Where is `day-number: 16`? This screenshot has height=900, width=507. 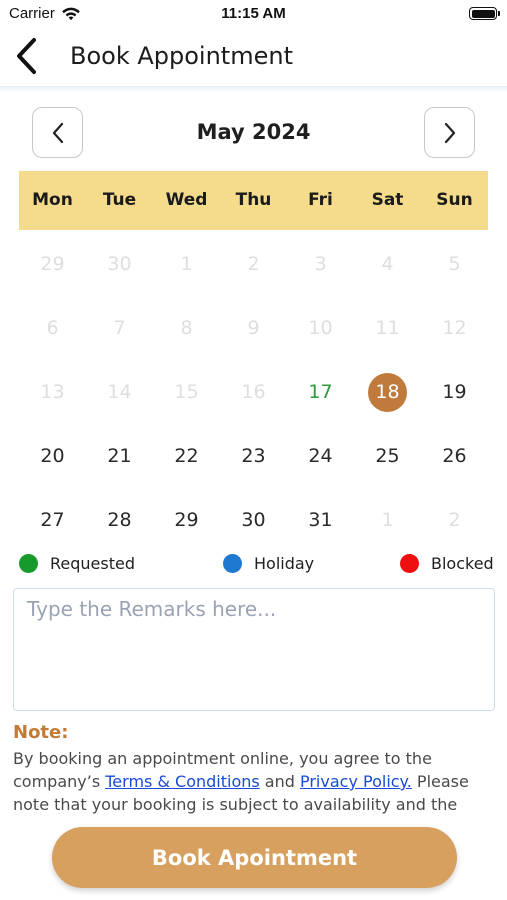
day-number: 16 is located at coordinates (253, 392).